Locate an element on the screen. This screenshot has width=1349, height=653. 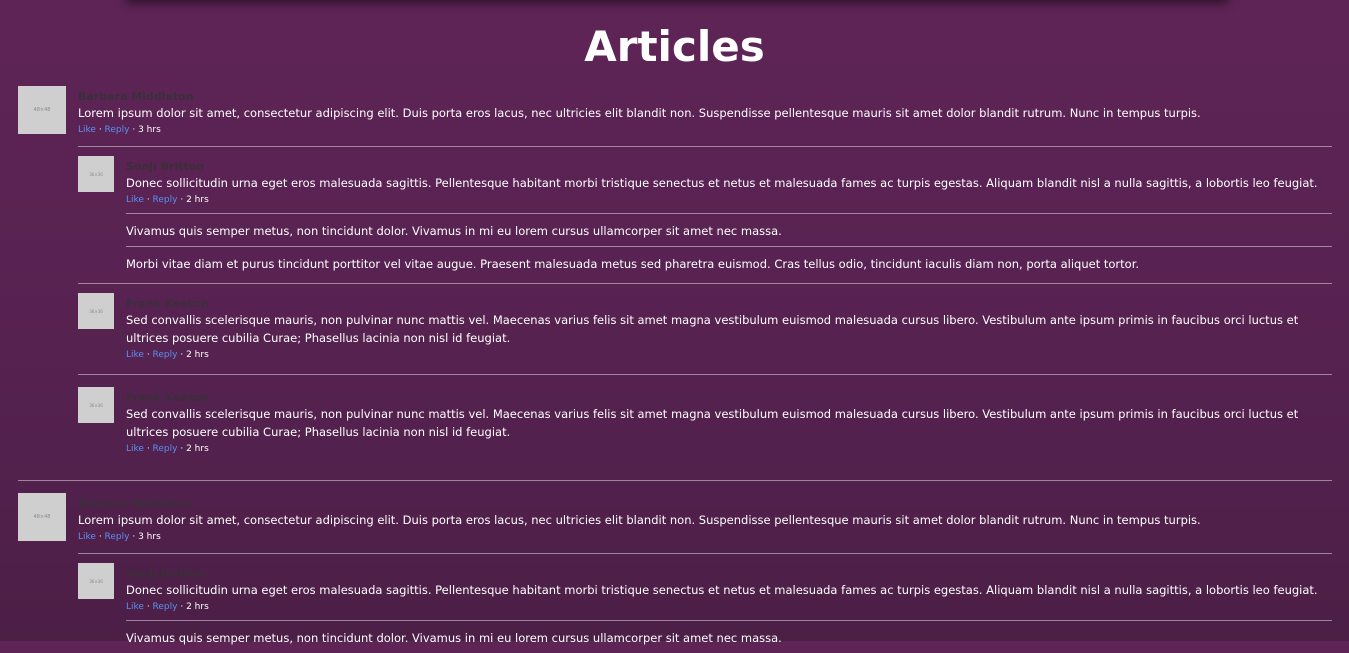
page-title: Articles is located at coordinates (674, 46).